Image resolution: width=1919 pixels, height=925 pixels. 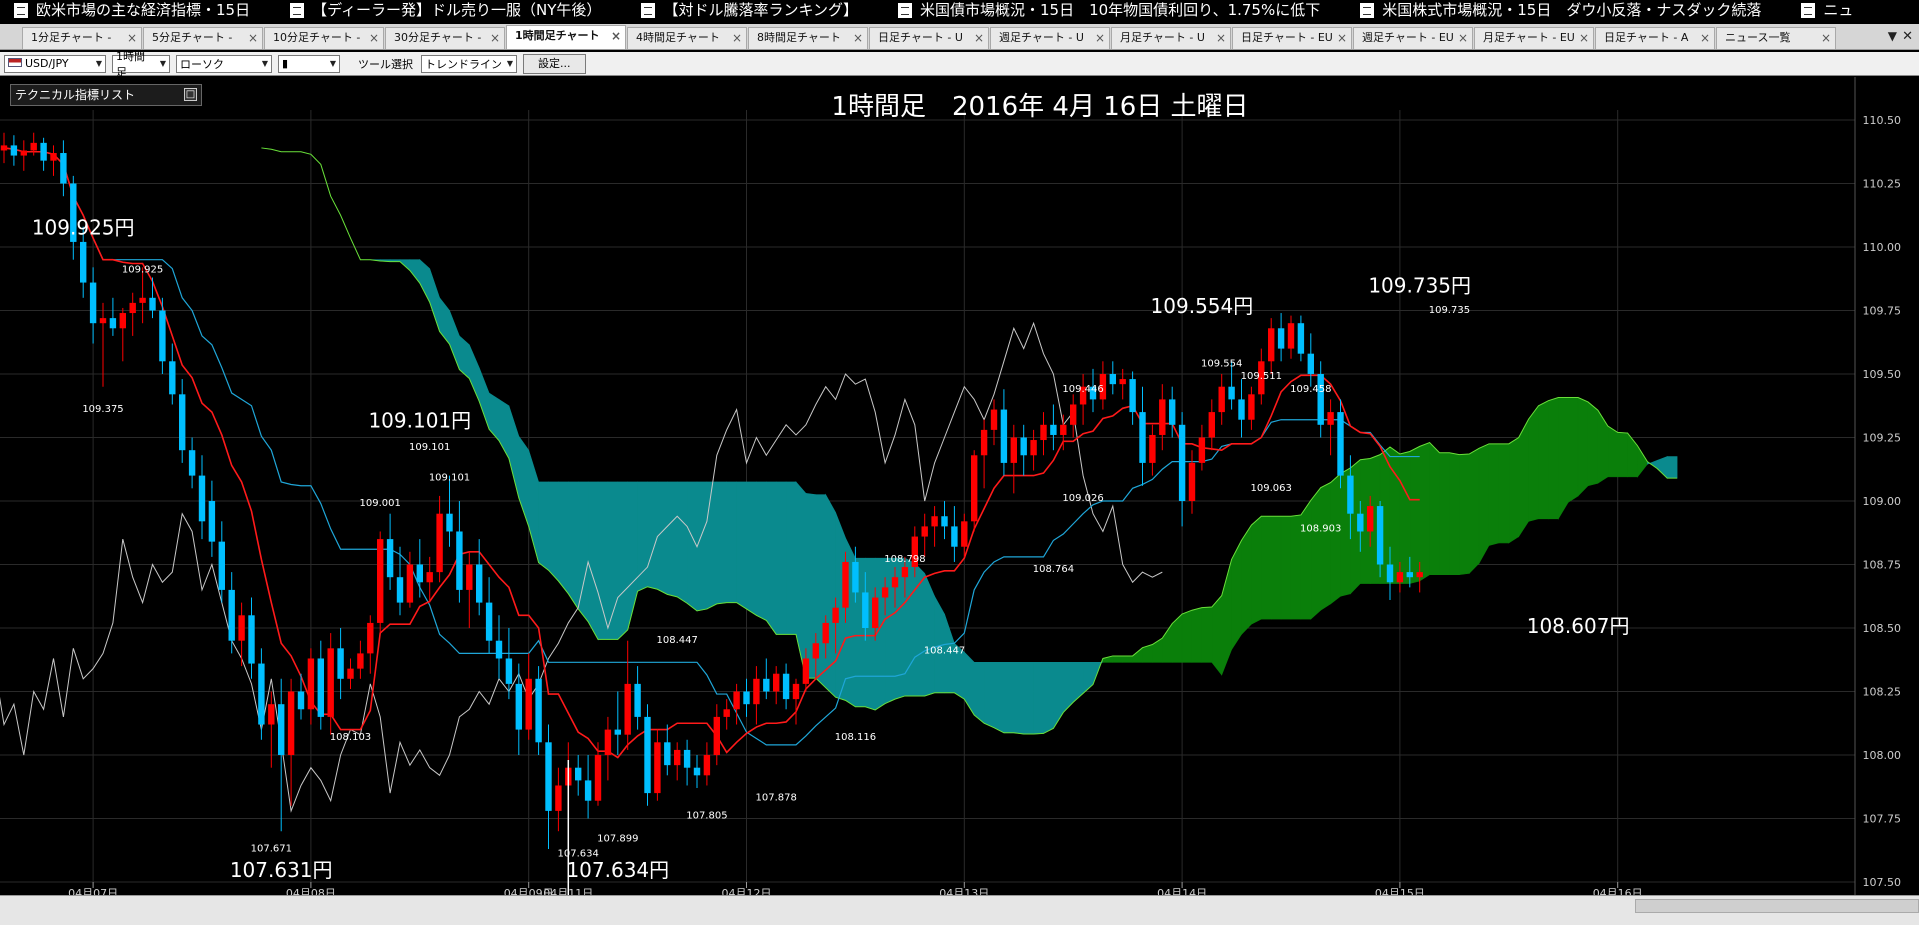 What do you see at coordinates (1292, 38) in the screenshot?
I see `chart-tab: 日足チャート - EU ×` at bounding box center [1292, 38].